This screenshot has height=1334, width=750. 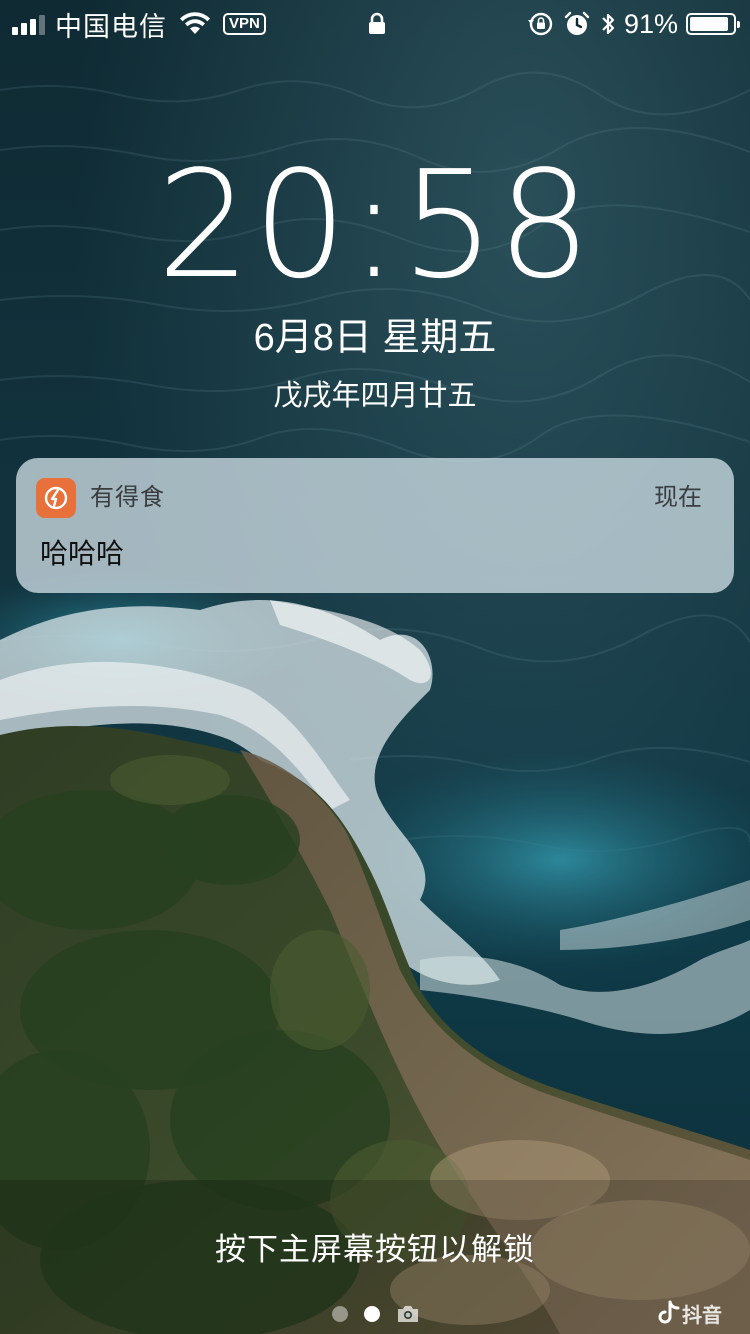 I want to click on lock-screen-lunar-date: 戊戌年四月廿五, so click(x=375, y=396).